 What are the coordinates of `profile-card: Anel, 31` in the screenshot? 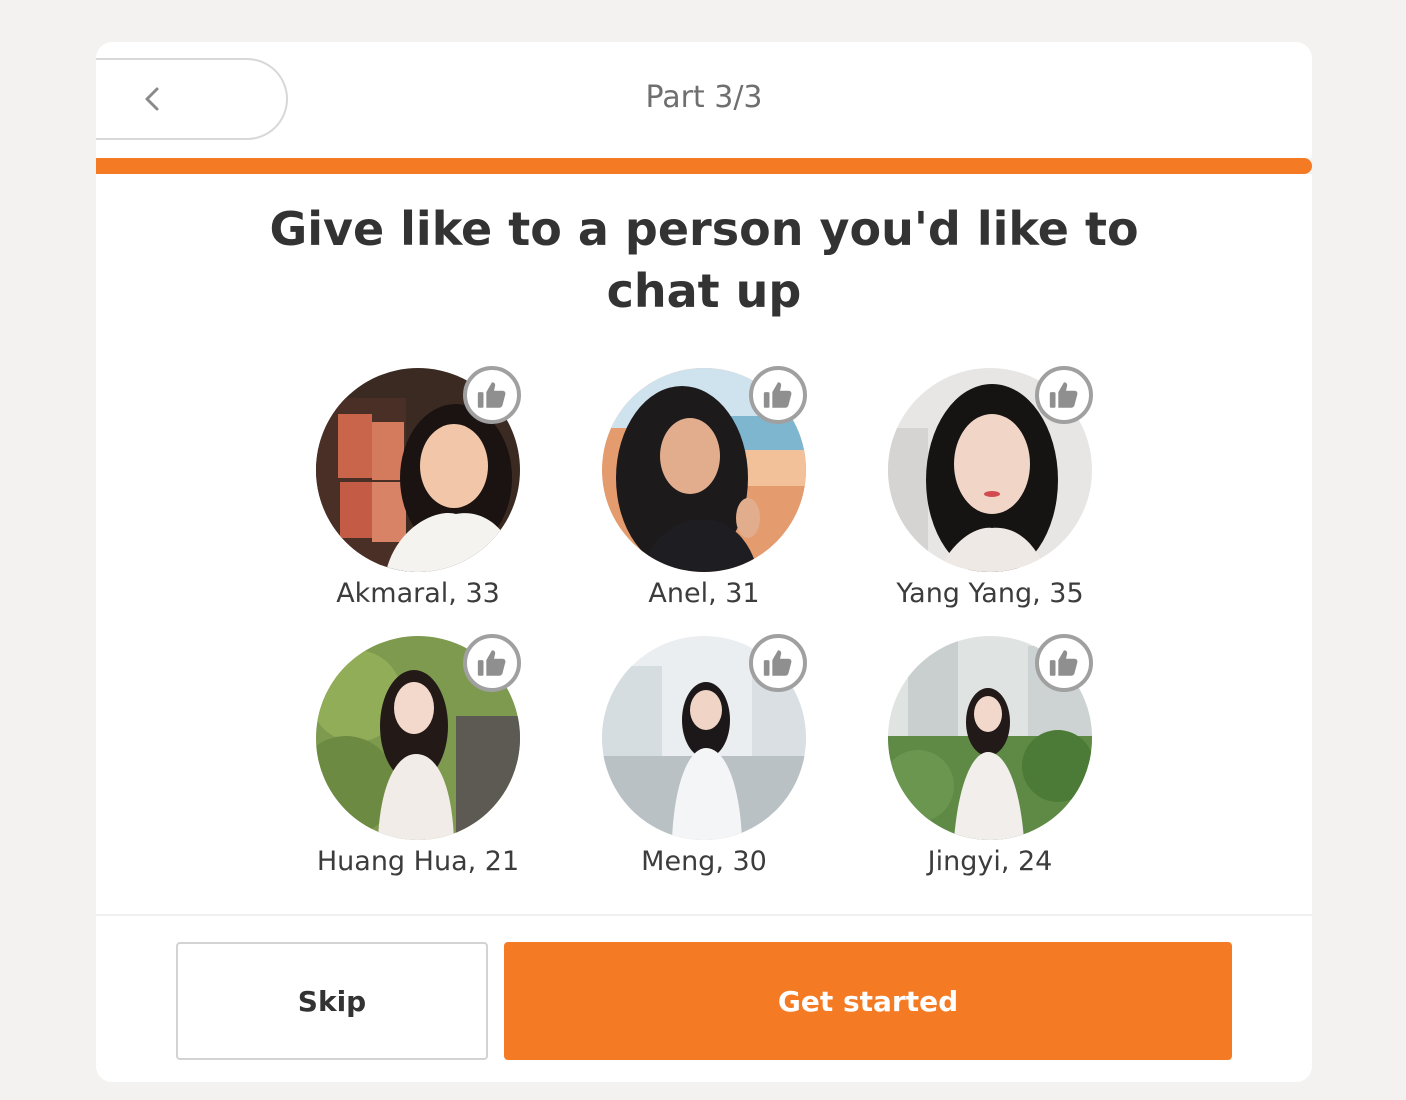 It's located at (730, 494).